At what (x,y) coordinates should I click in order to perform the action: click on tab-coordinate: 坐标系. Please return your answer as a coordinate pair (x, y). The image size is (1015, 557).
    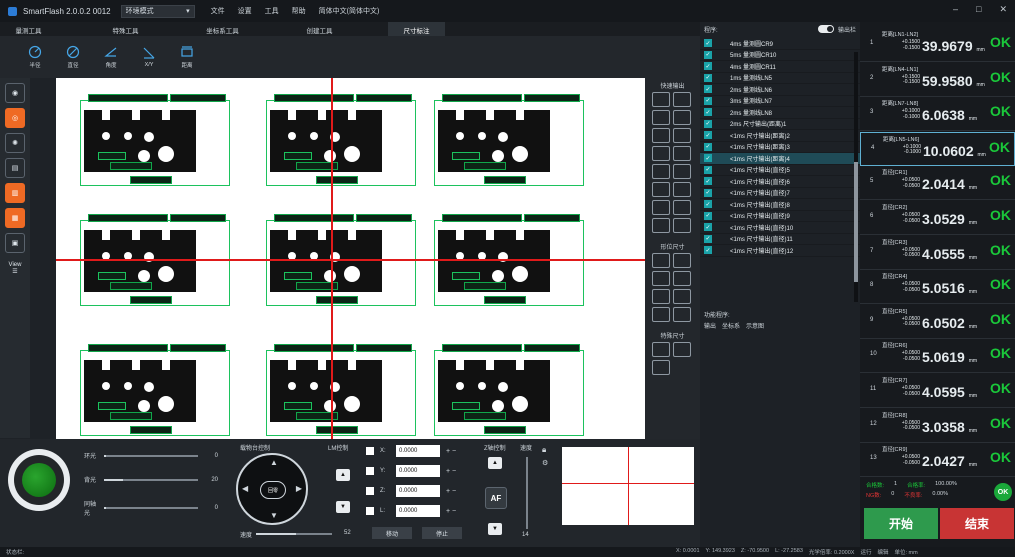
    Looking at the image, I should click on (731, 325).